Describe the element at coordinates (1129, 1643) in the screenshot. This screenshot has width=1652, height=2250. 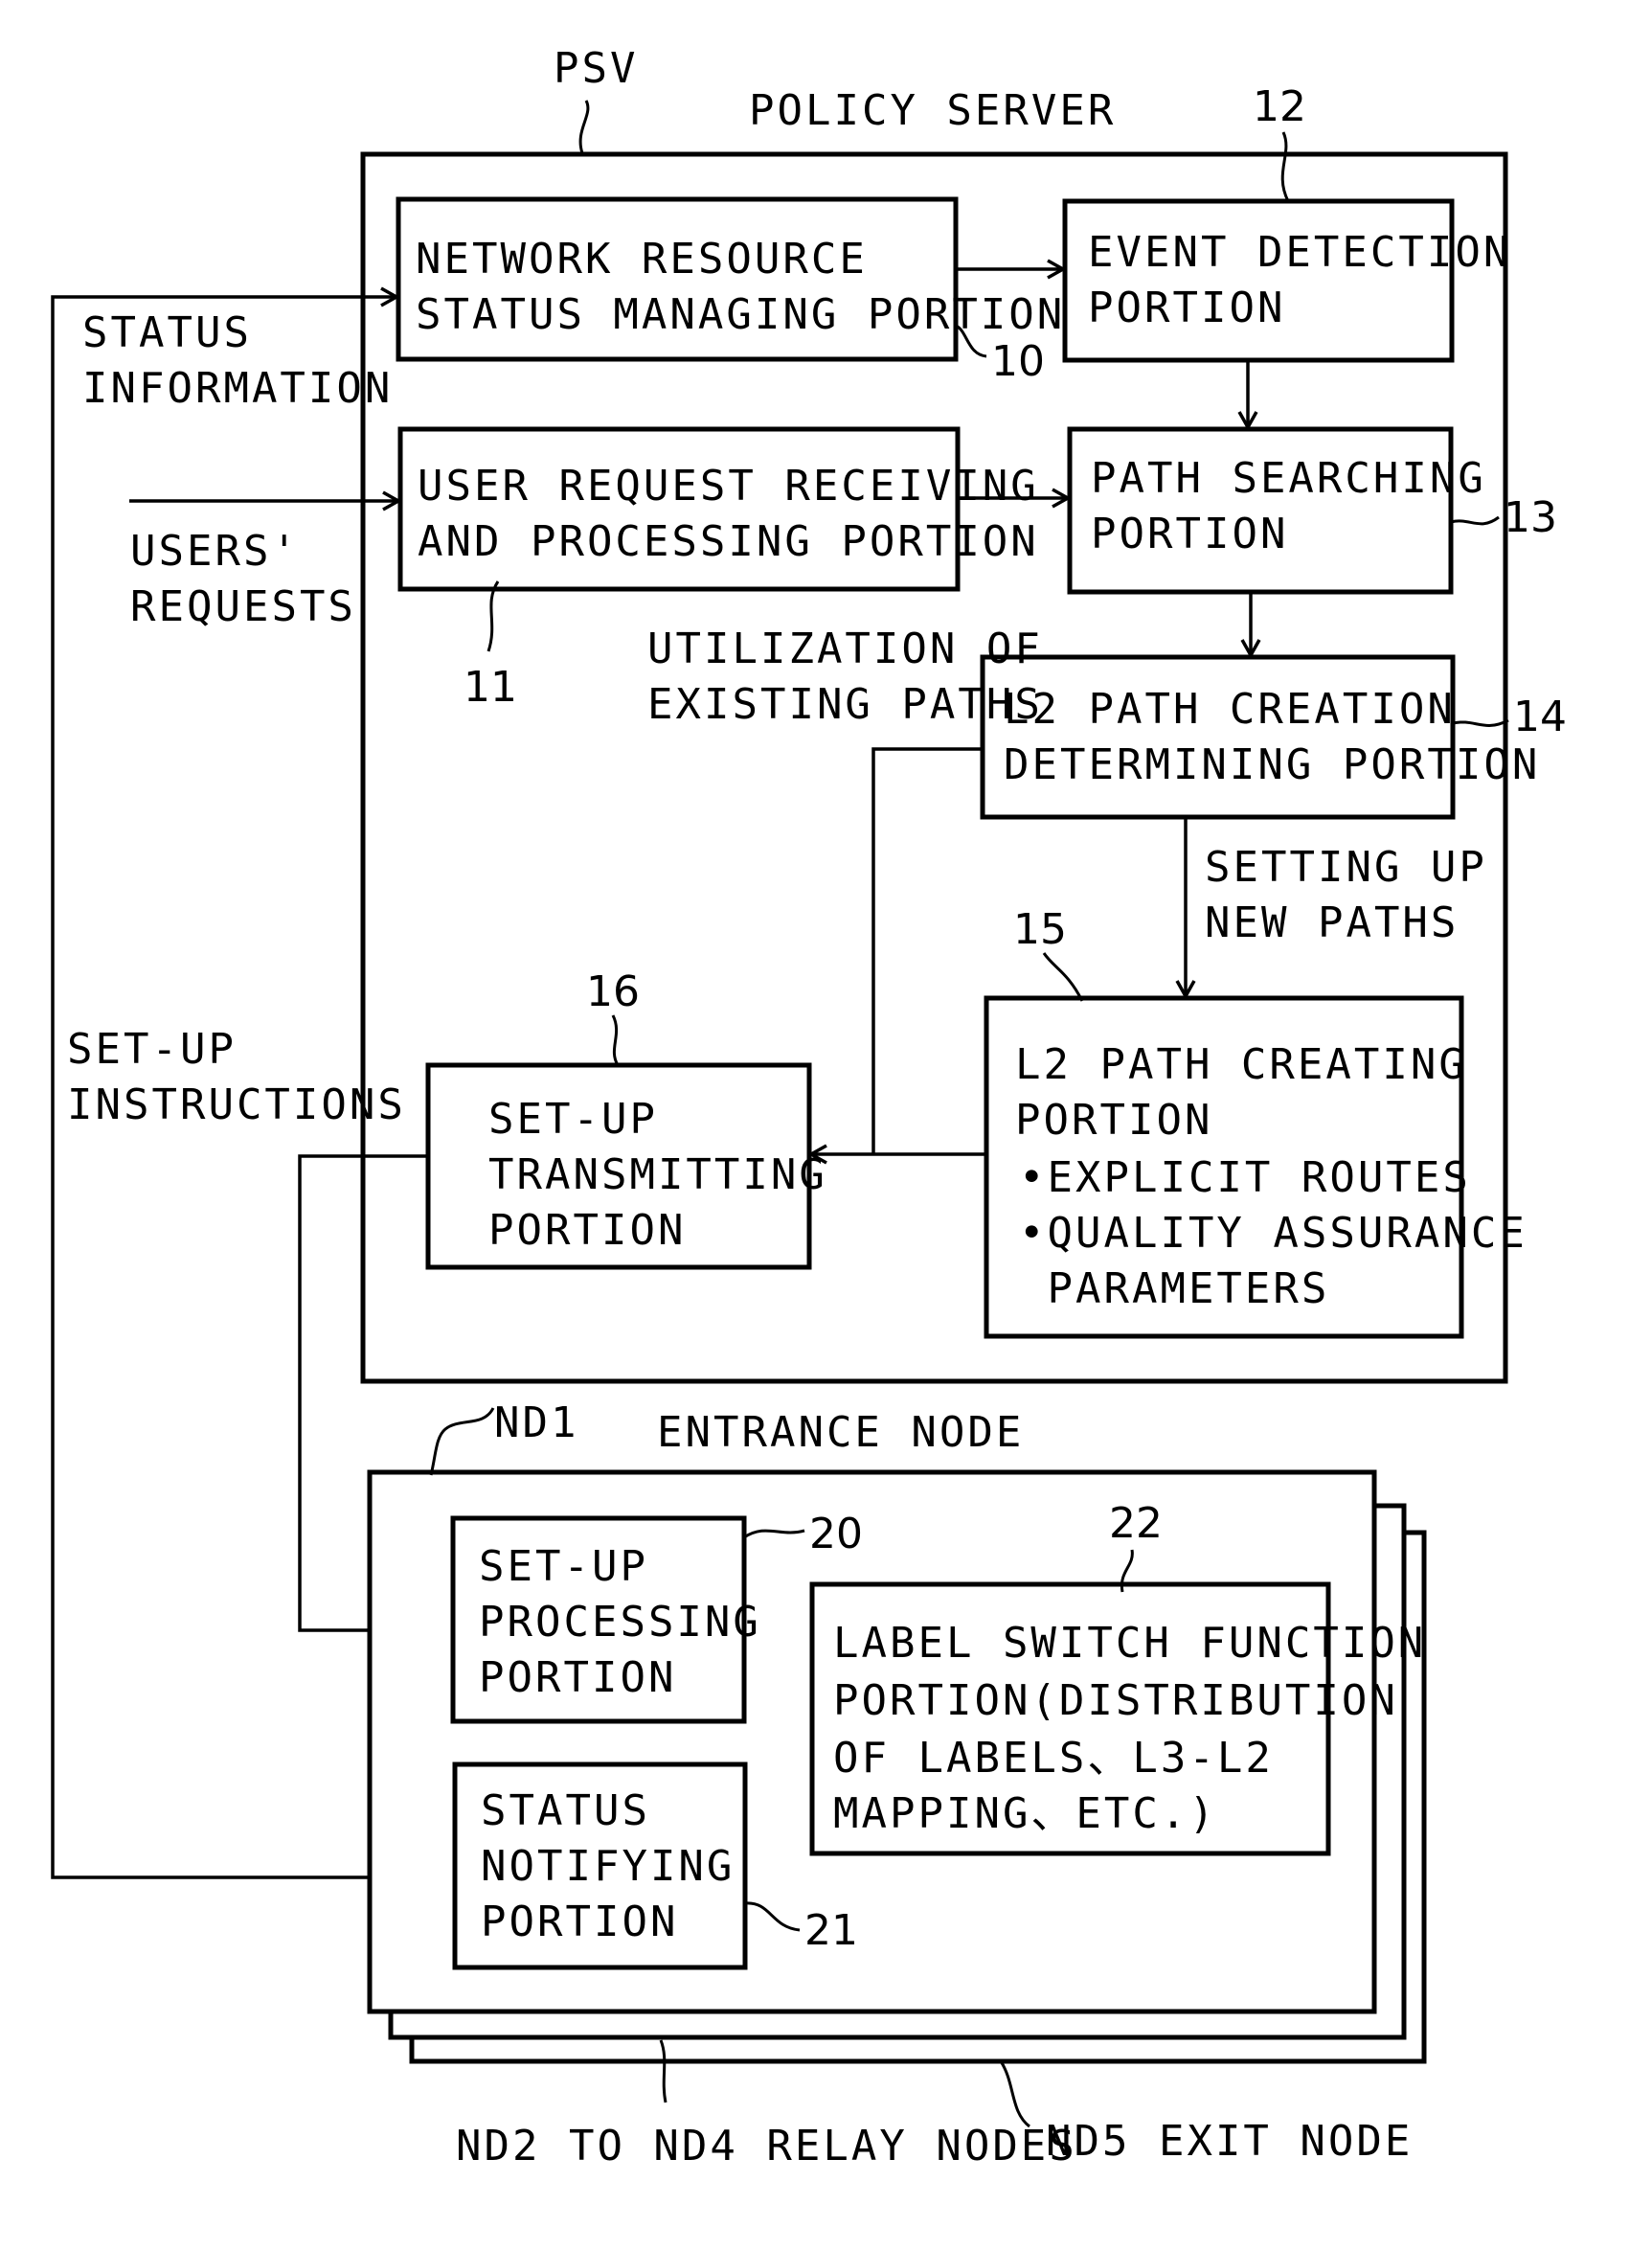
I see `svg-text: LABEL SWITCH FUNCTION` at that location.